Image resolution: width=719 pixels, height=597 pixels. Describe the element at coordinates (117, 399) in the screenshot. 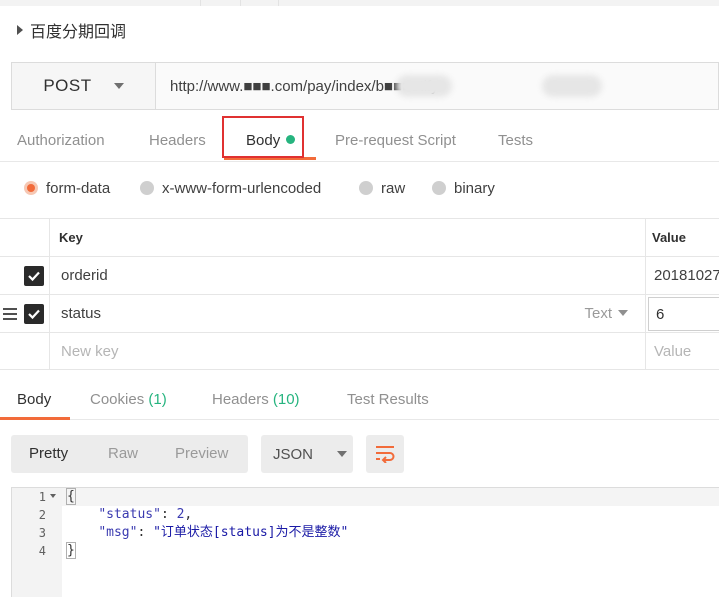

I see `resp-tab-cookies-label: Cookies` at that location.